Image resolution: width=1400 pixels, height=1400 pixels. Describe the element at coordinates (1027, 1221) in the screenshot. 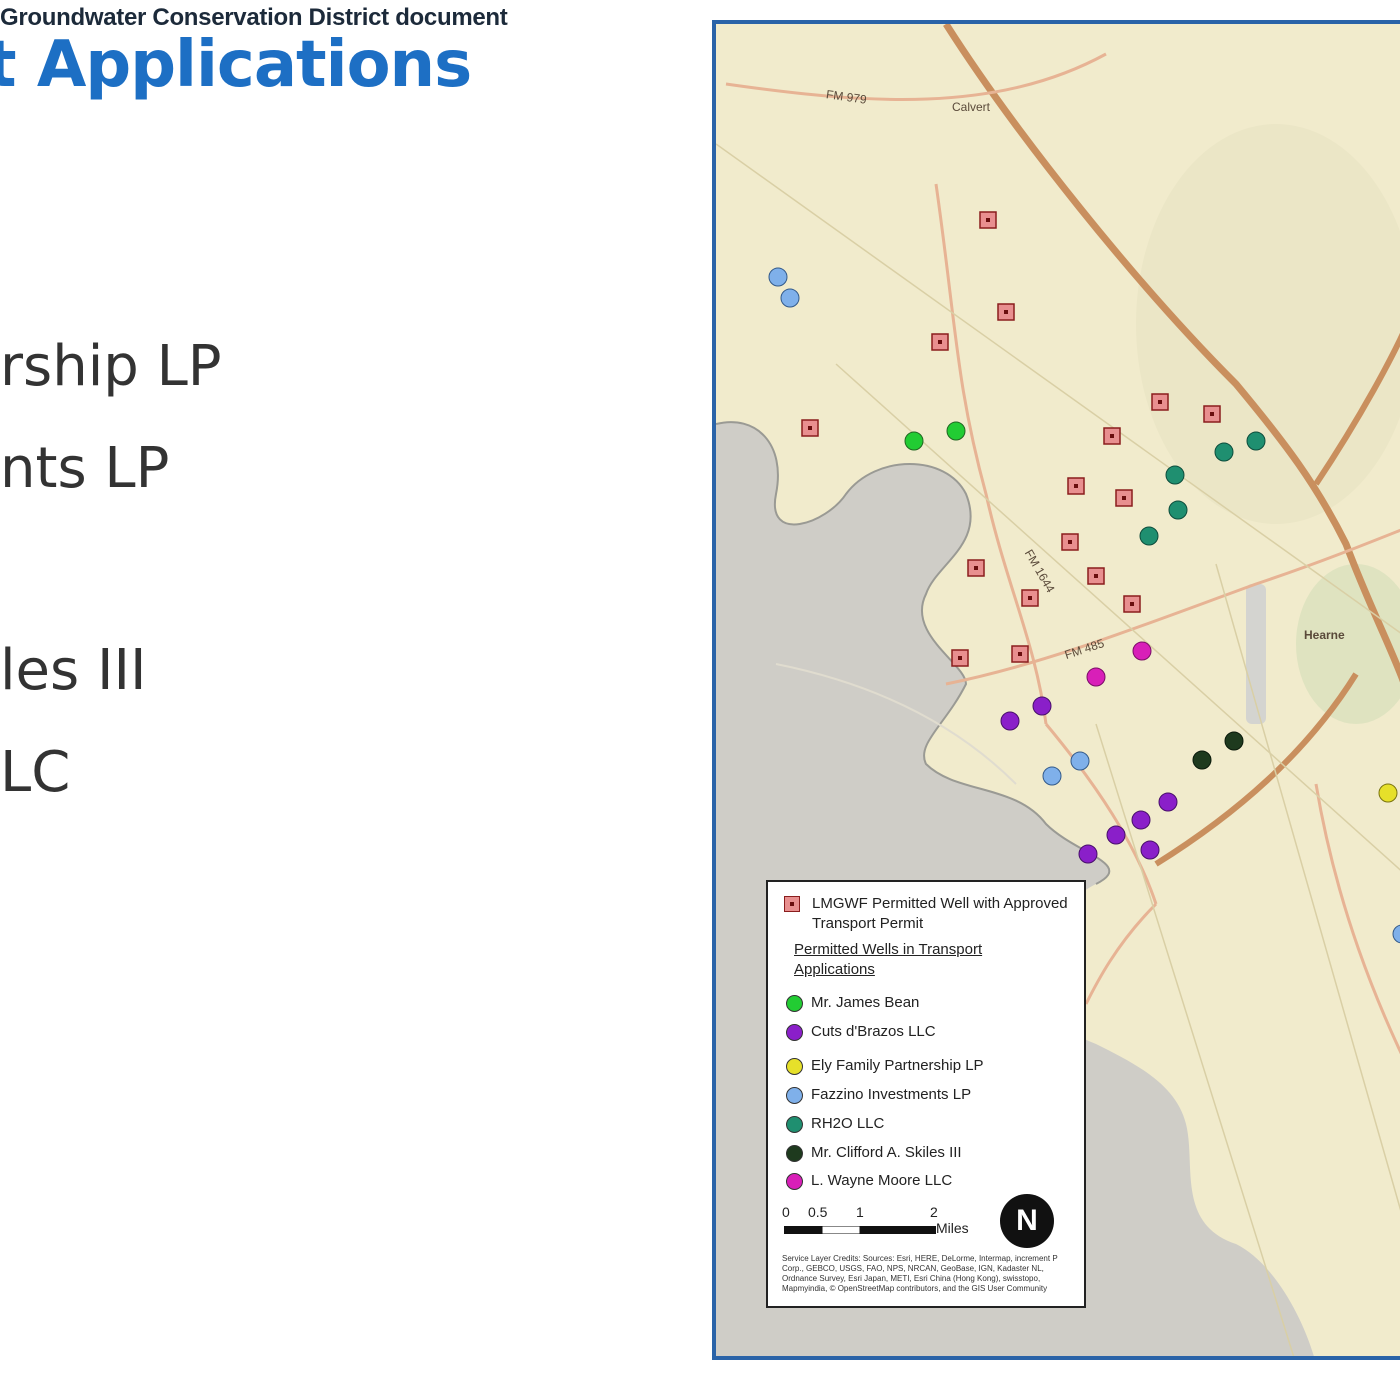

I see `north-arrow-icon: N` at that location.